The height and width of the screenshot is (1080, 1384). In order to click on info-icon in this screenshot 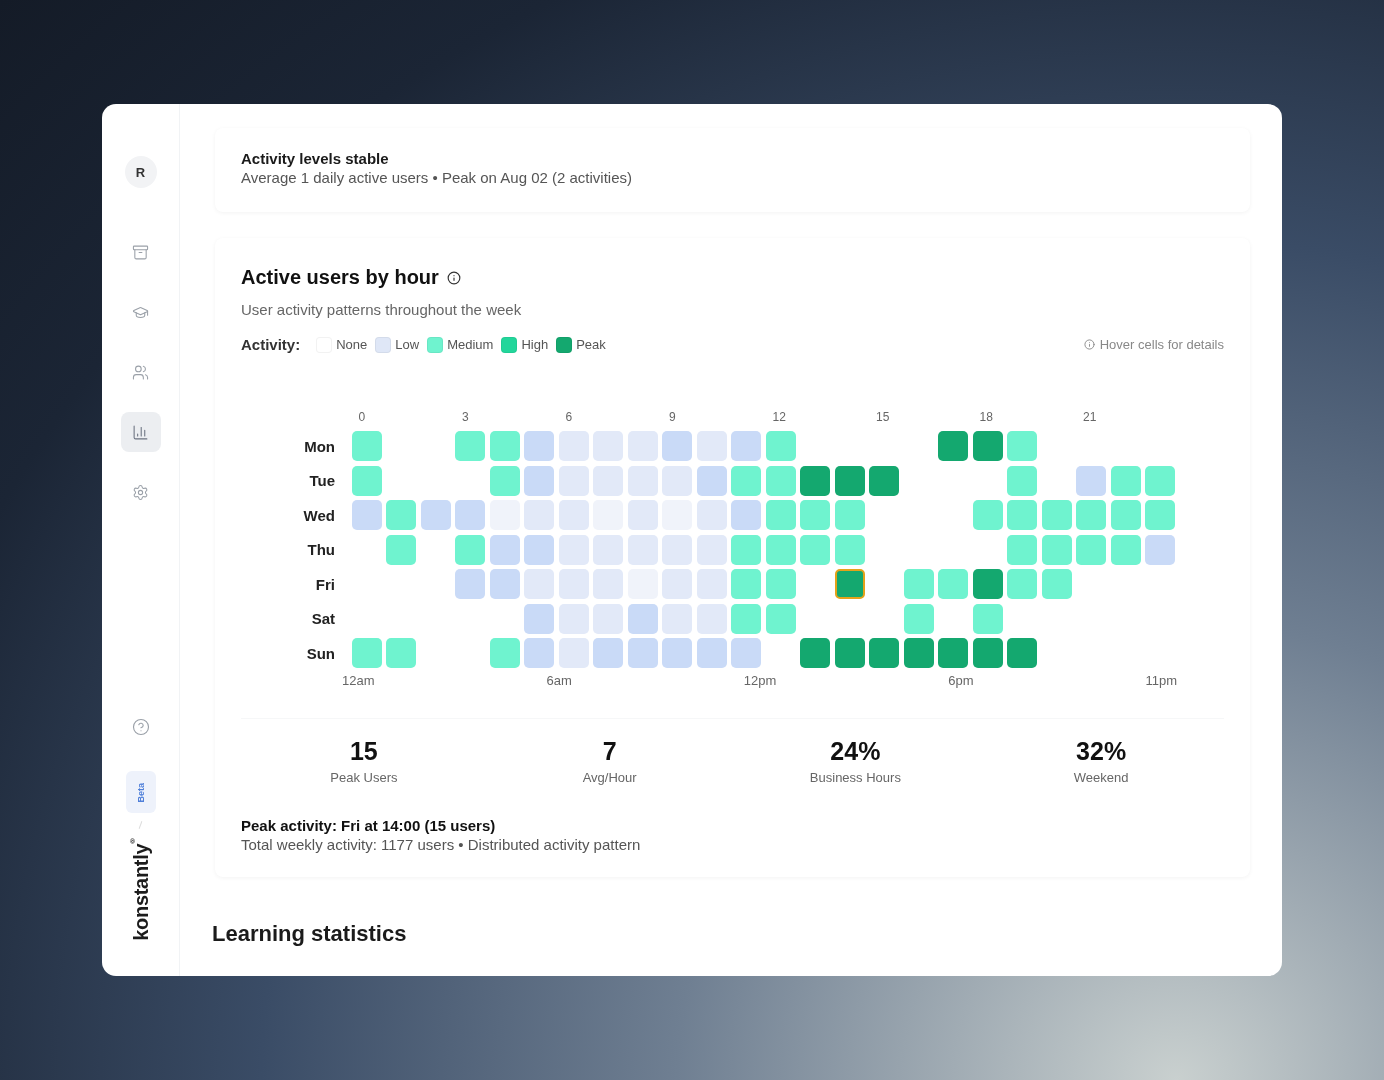, I will do `click(453, 277)`.